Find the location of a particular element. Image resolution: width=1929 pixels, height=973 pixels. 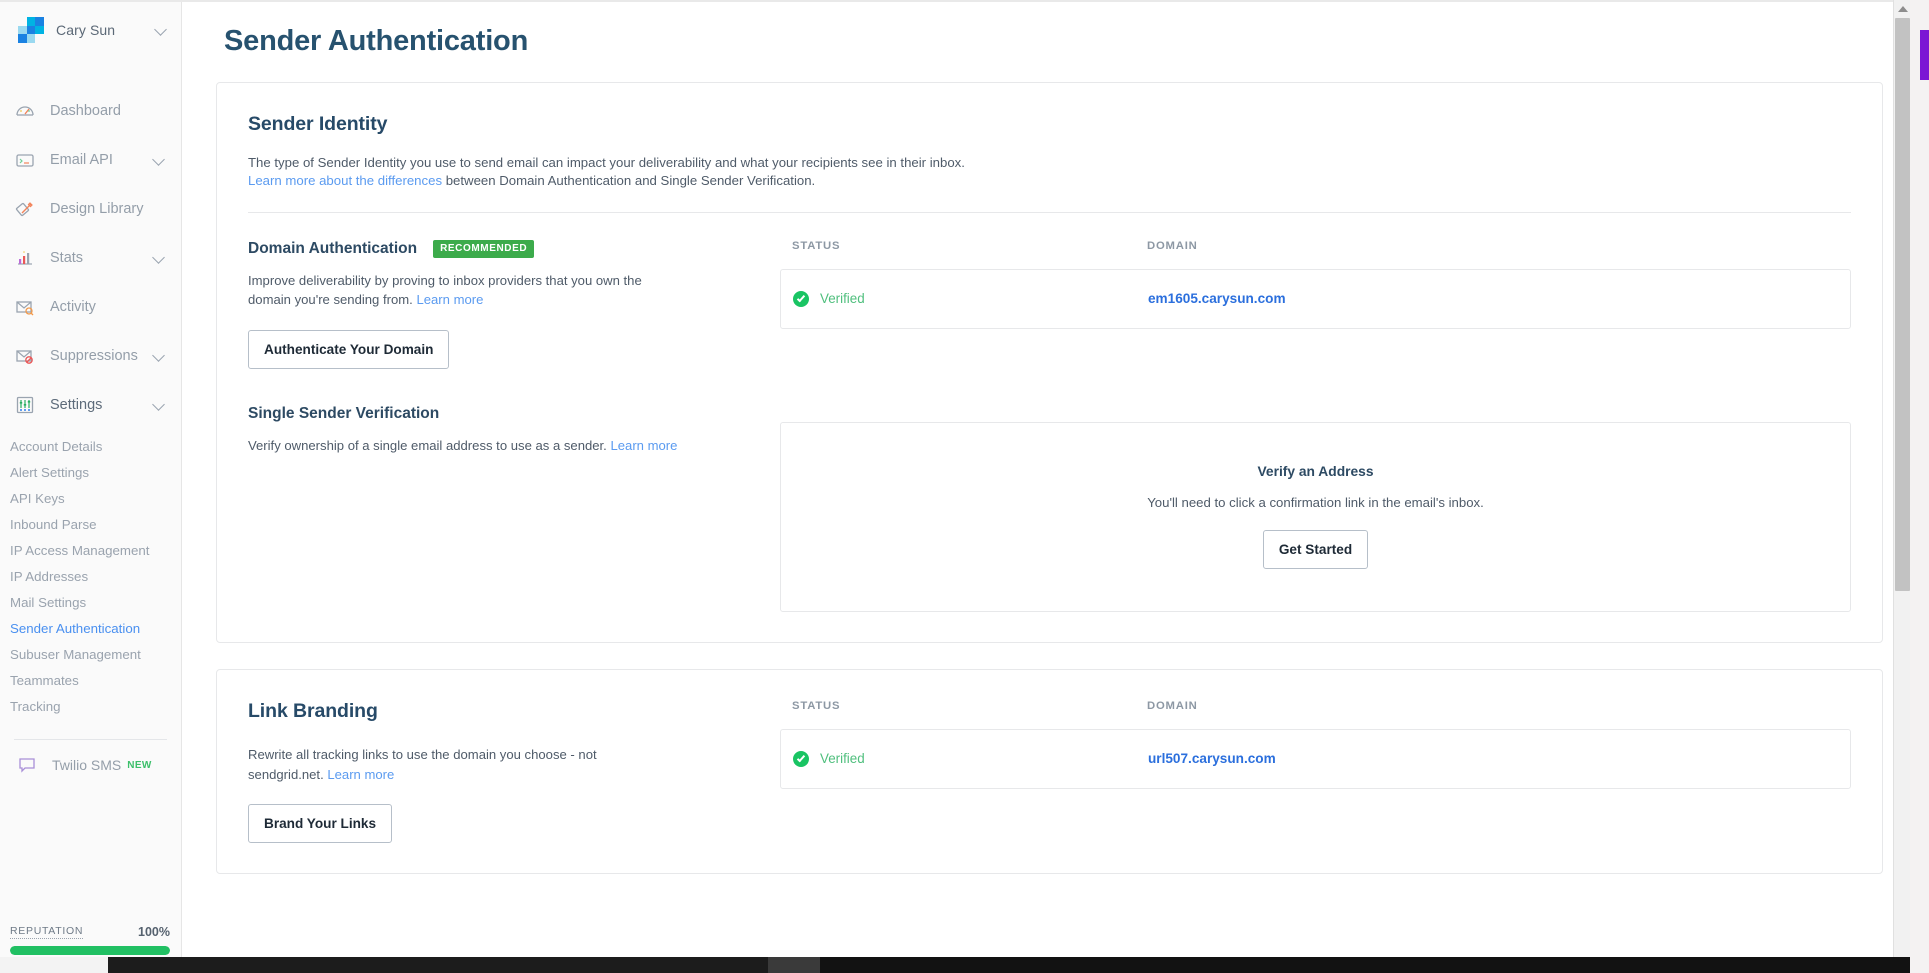

domain-authentication-learn-more-link: Learn more is located at coordinates (449, 299).